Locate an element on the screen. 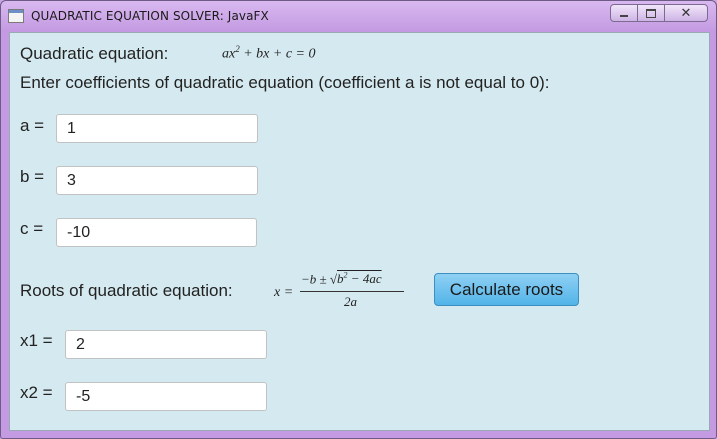 This screenshot has height=439, width=717. roots-formula-denominator: 2a is located at coordinates (350, 301).